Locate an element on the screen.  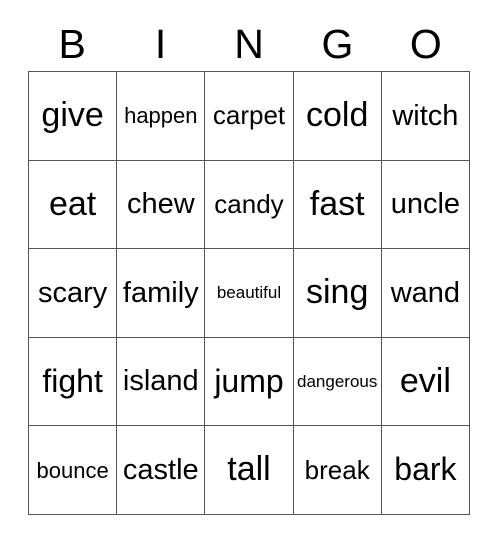
bingo-cell: happen is located at coordinates (161, 116).